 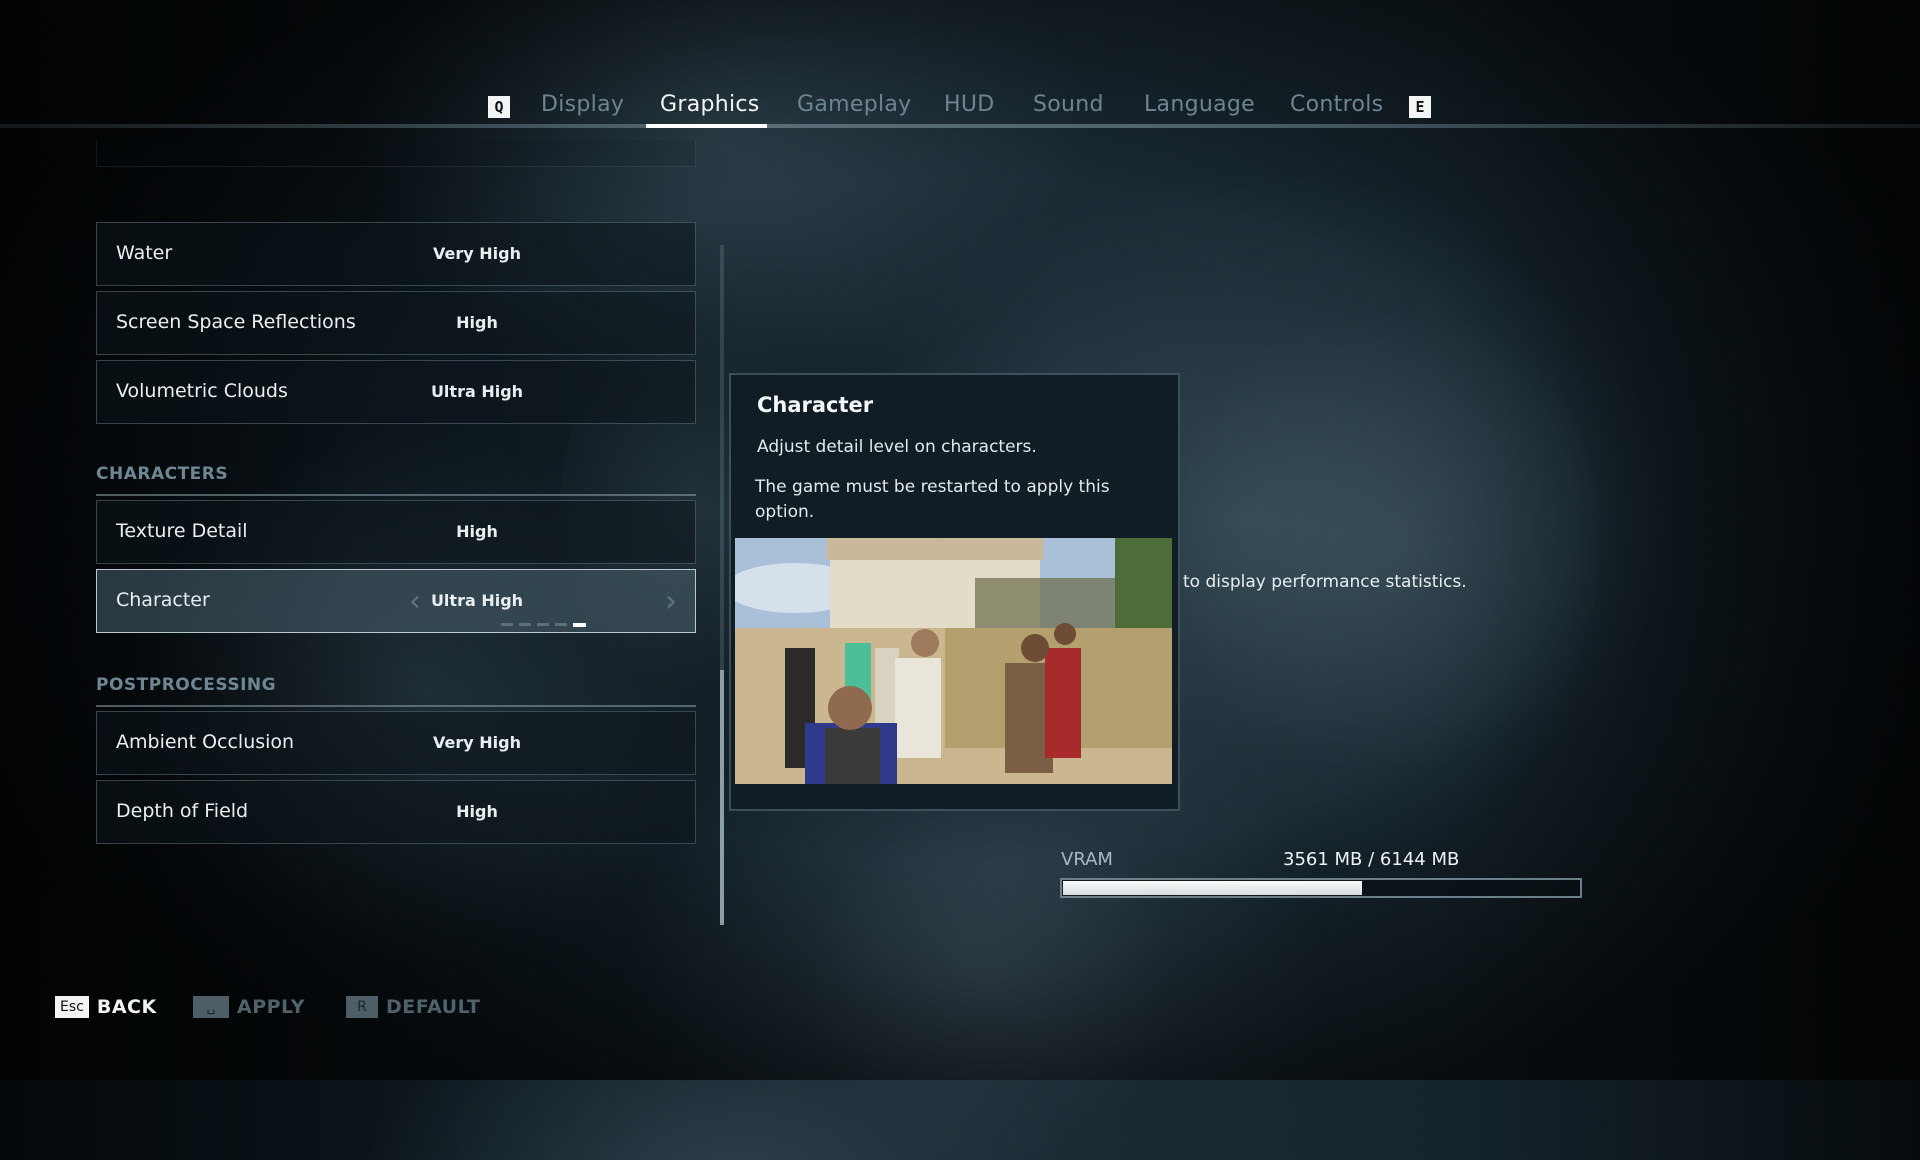 What do you see at coordinates (499, 107) in the screenshot?
I see `prev-tab-key: Q` at bounding box center [499, 107].